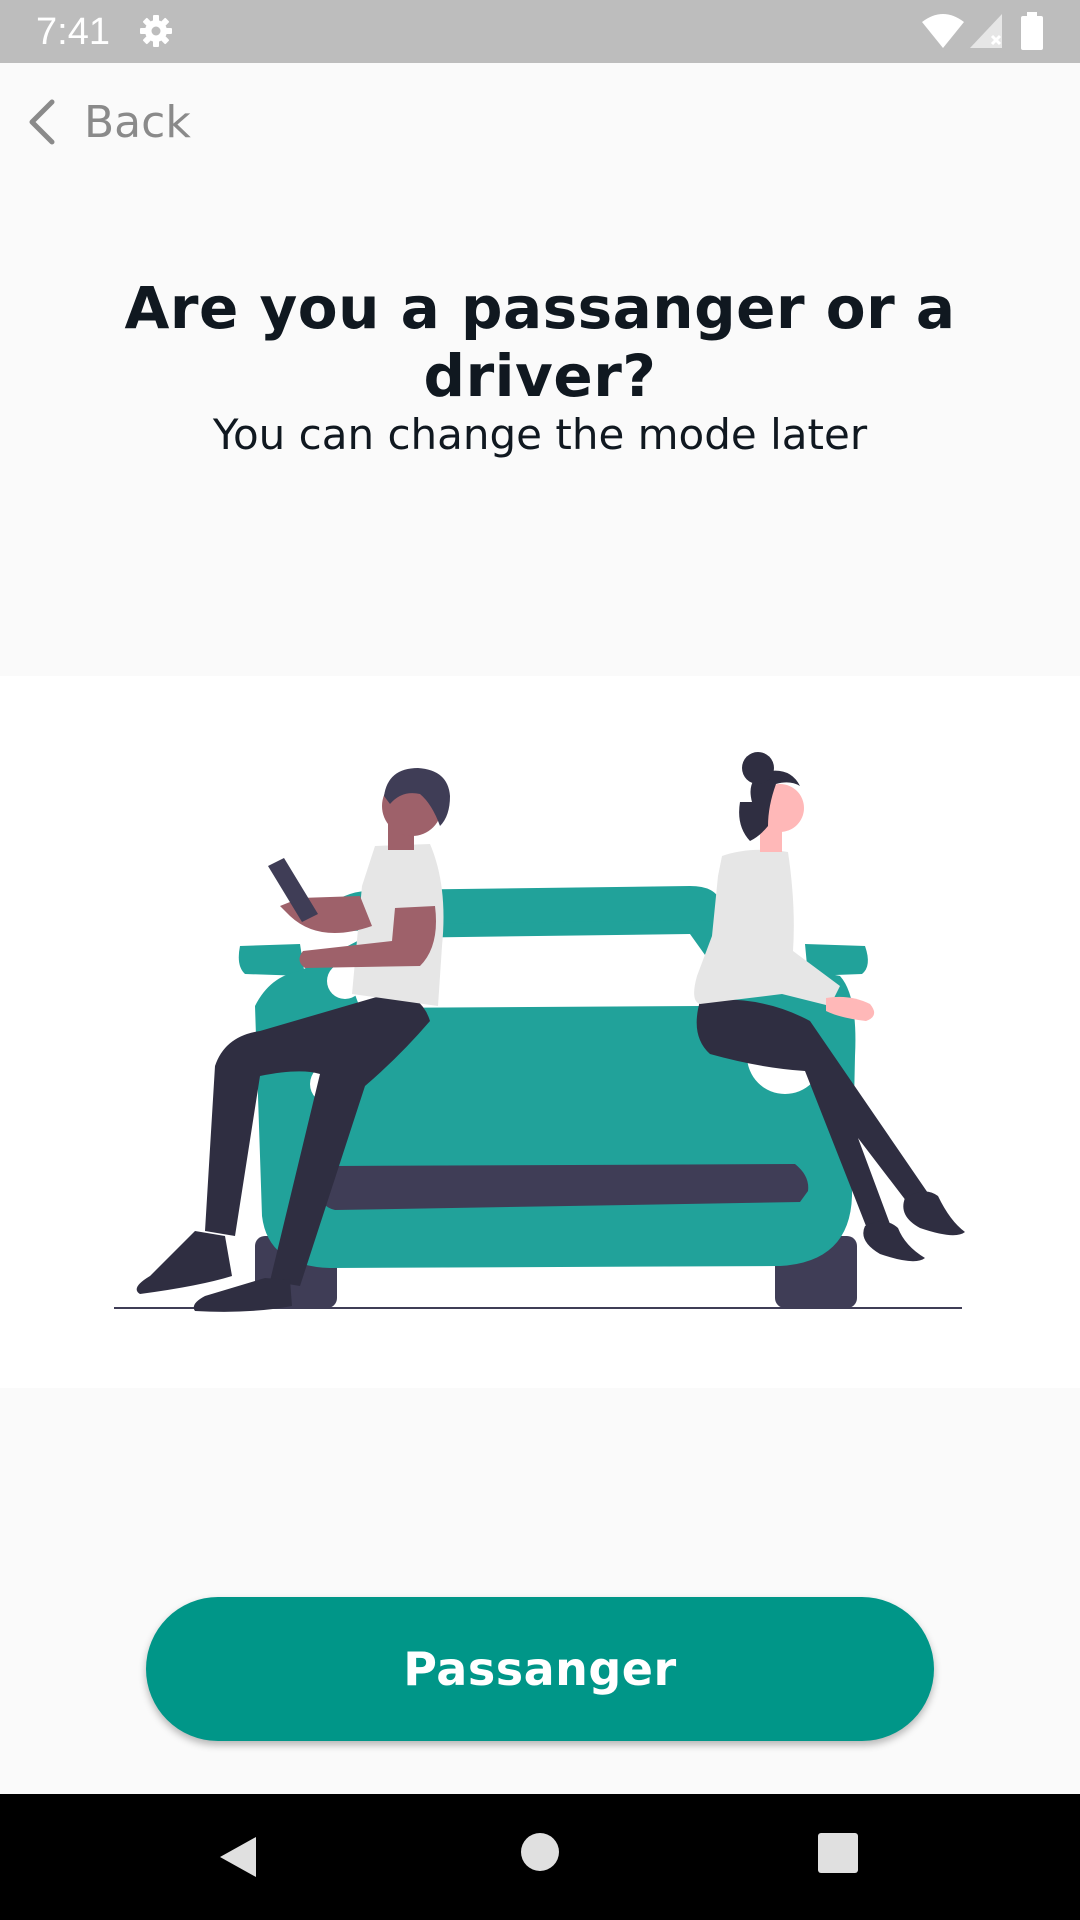  I want to click on chevron-left-icon, so click(41, 122).